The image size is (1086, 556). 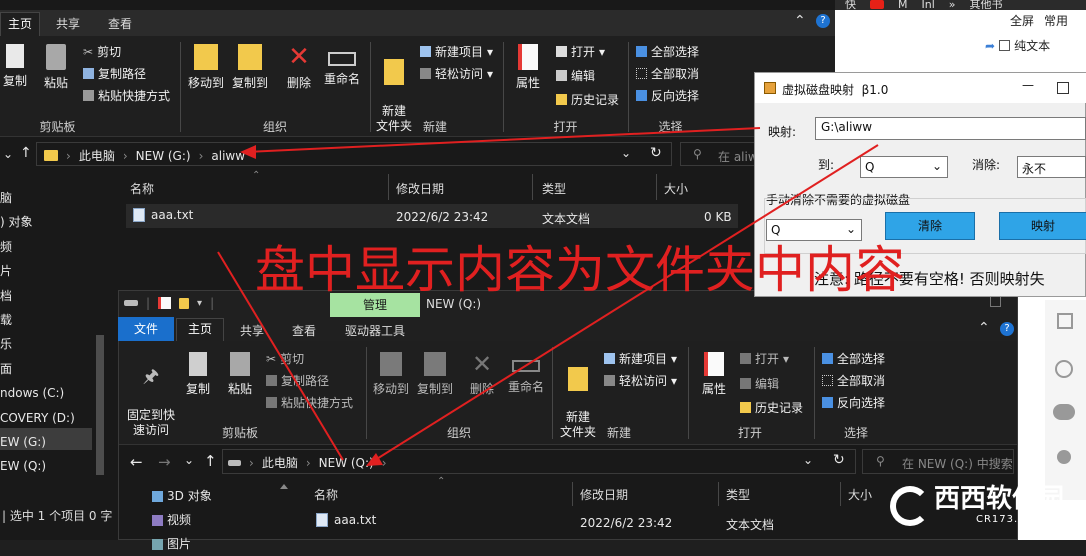 I want to click on watermark-url: CR173.COM, so click(x=1010, y=519).